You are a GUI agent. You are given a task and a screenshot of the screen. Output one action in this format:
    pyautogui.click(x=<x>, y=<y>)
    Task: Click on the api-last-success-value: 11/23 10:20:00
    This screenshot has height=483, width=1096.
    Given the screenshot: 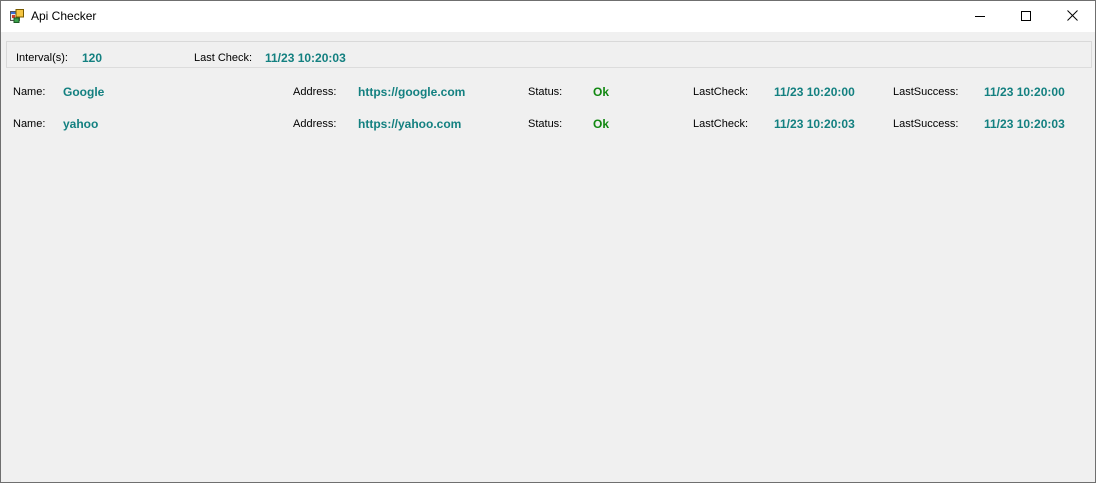 What is the action you would take?
    pyautogui.click(x=1024, y=92)
    